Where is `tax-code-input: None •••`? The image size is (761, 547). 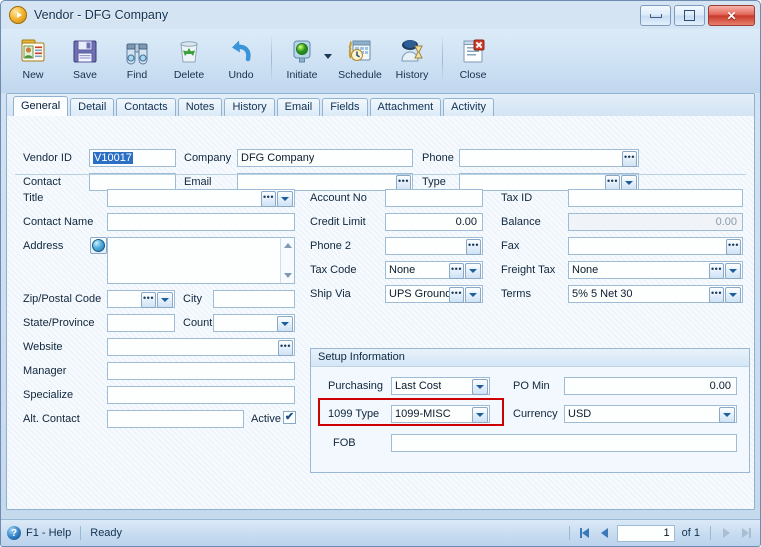 tax-code-input: None ••• is located at coordinates (434, 270).